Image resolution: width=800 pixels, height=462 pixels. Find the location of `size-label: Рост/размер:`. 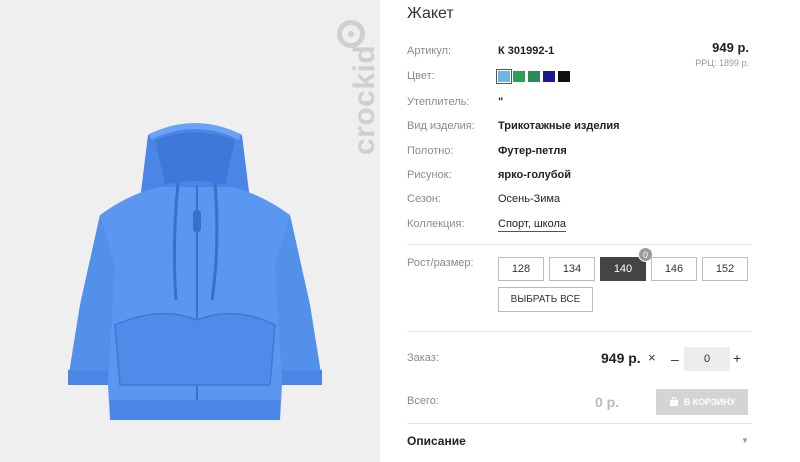

size-label: Рост/размер: is located at coordinates (440, 263).